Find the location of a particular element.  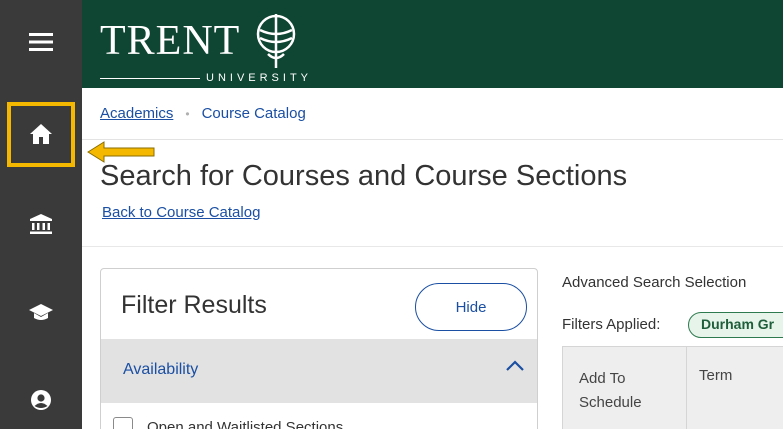

column-divider is located at coordinates (686, 388).